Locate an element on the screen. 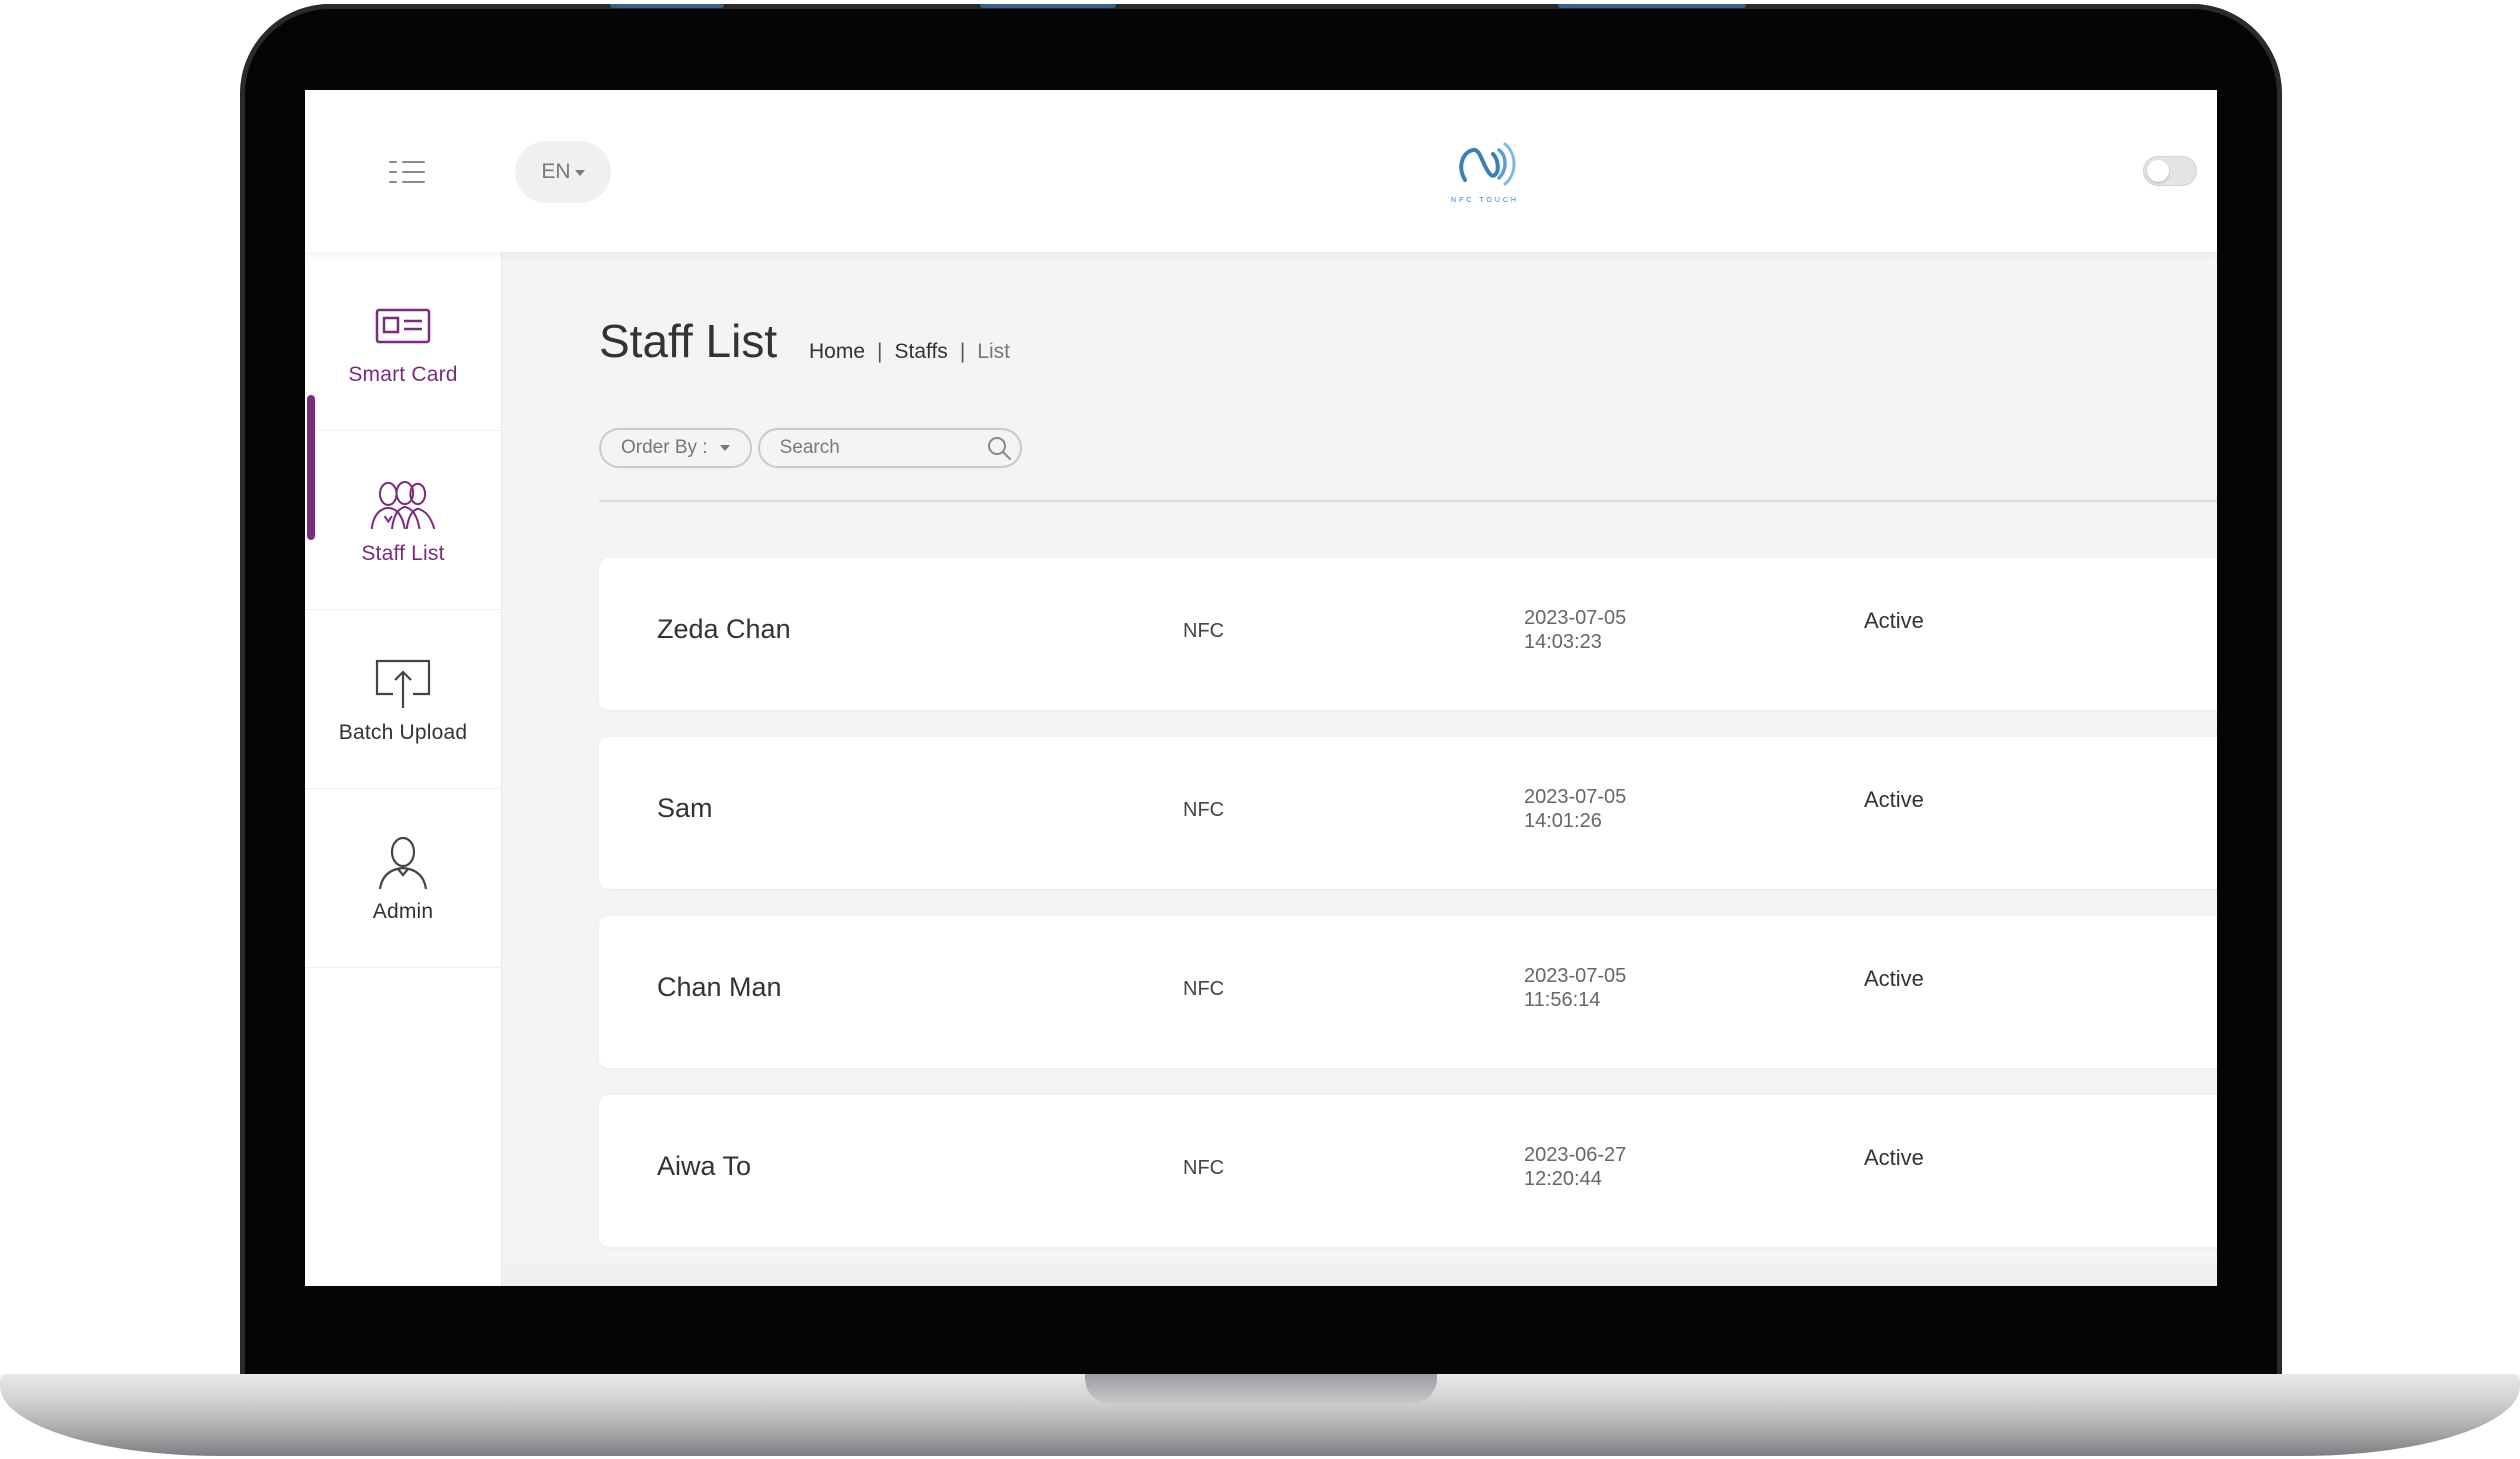 The image size is (2520, 1459). language-value: EN is located at coordinates (556, 171).